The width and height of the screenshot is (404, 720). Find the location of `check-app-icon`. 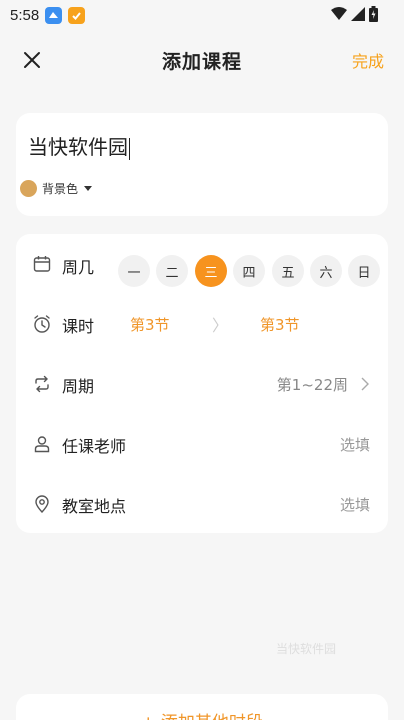

check-app-icon is located at coordinates (77, 15).